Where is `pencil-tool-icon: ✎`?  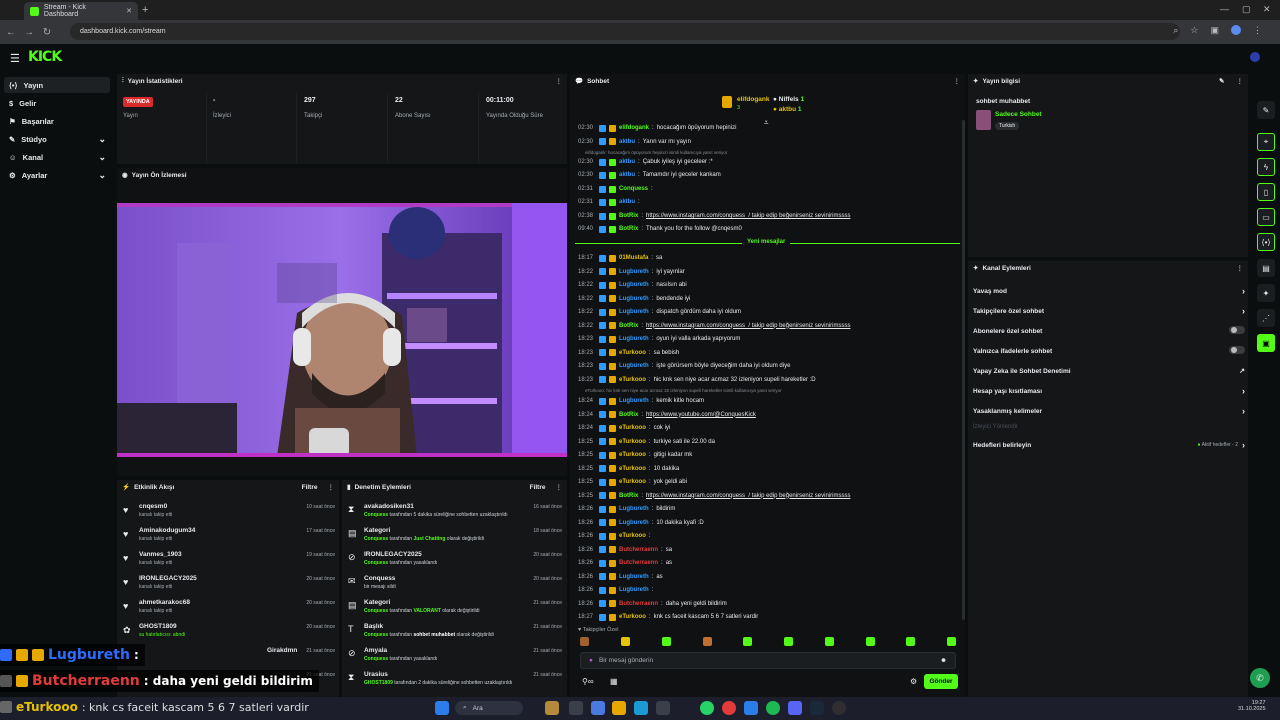 pencil-tool-icon: ✎ is located at coordinates (1266, 110).